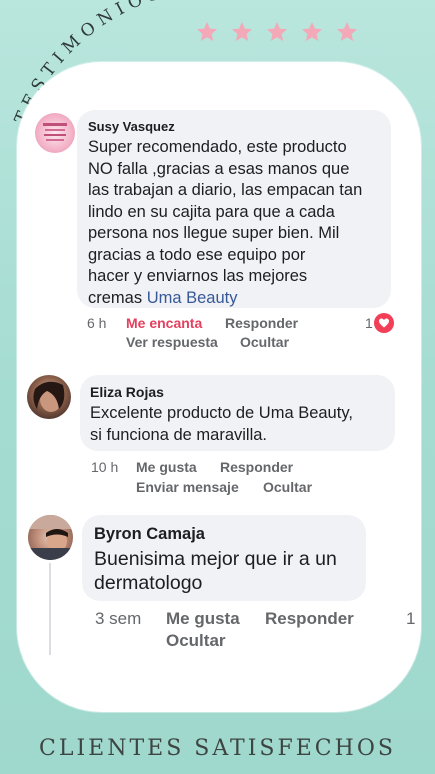 The width and height of the screenshot is (435, 774). I want to click on rating-stars, so click(277, 32).